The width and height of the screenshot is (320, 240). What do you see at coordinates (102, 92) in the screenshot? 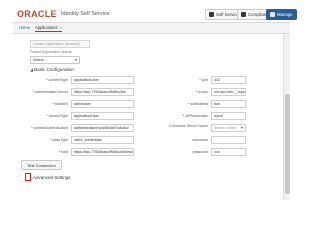
I see `field-input: https://ssc-77654bacc9fd5b/z8m` at bounding box center [102, 92].